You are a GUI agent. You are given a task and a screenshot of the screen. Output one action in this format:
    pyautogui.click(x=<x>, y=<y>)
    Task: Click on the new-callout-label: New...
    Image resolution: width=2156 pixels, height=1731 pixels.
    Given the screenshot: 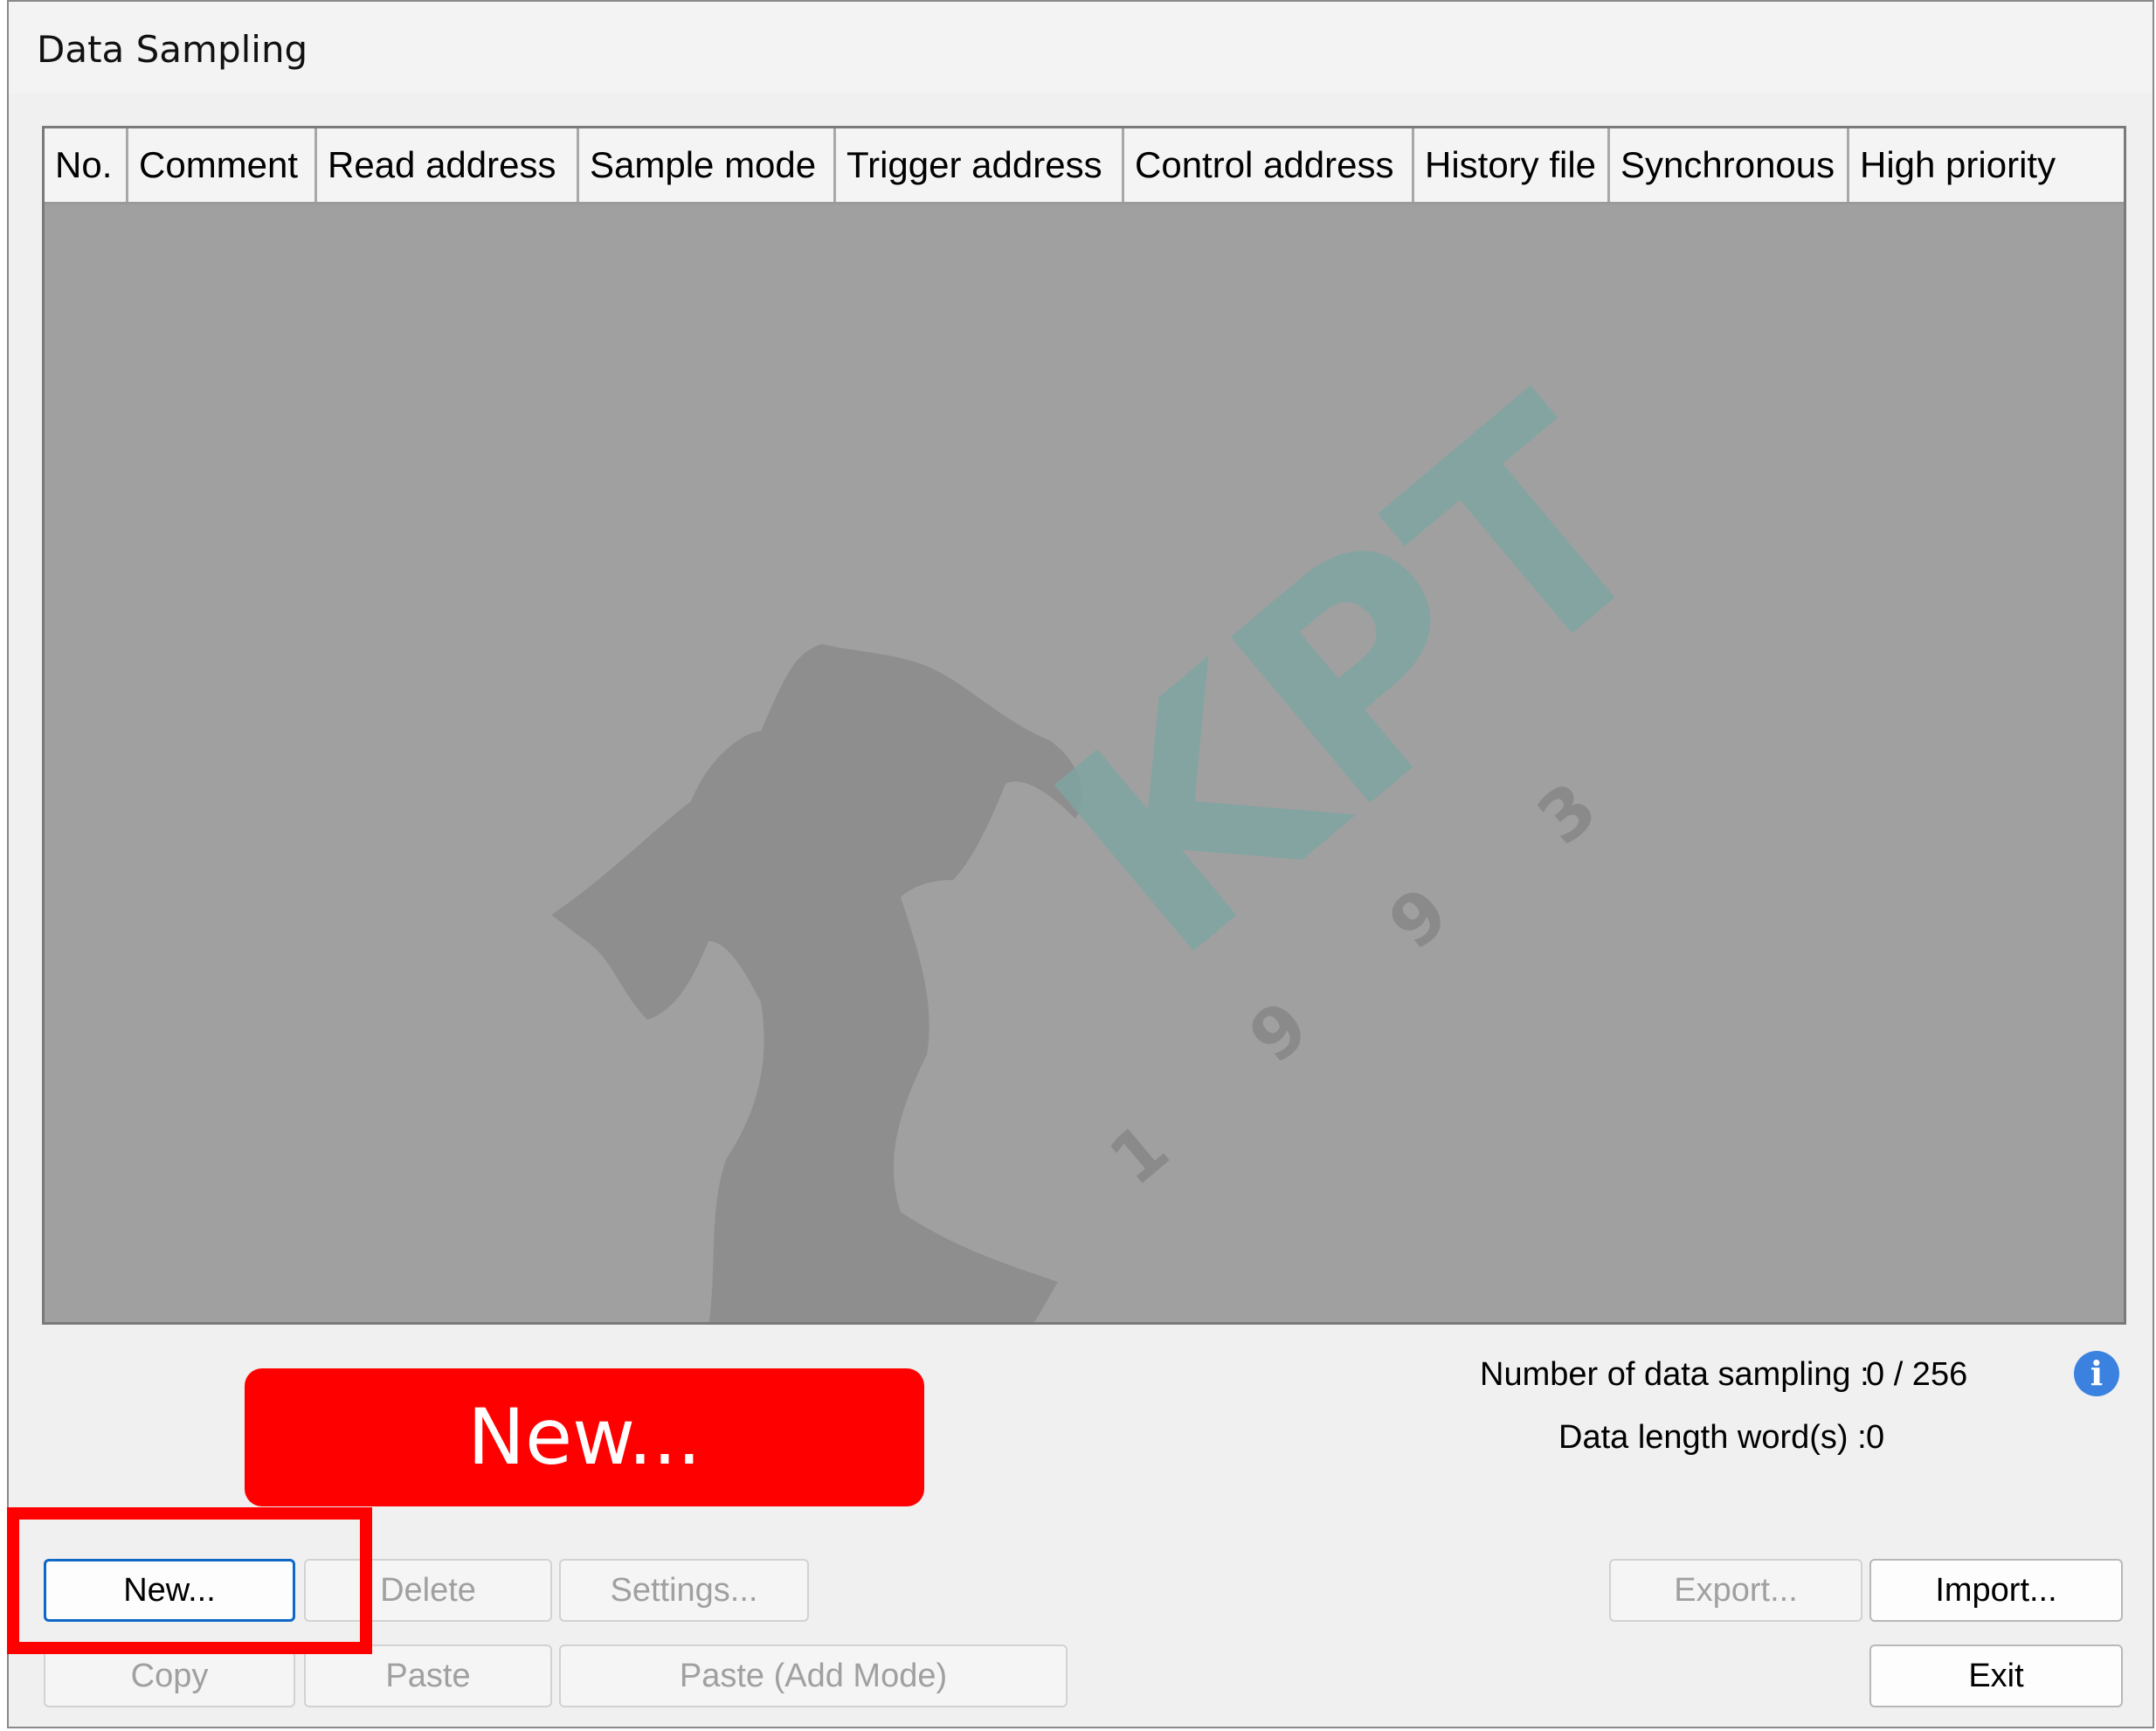 What is the action you would take?
    pyautogui.click(x=584, y=1437)
    